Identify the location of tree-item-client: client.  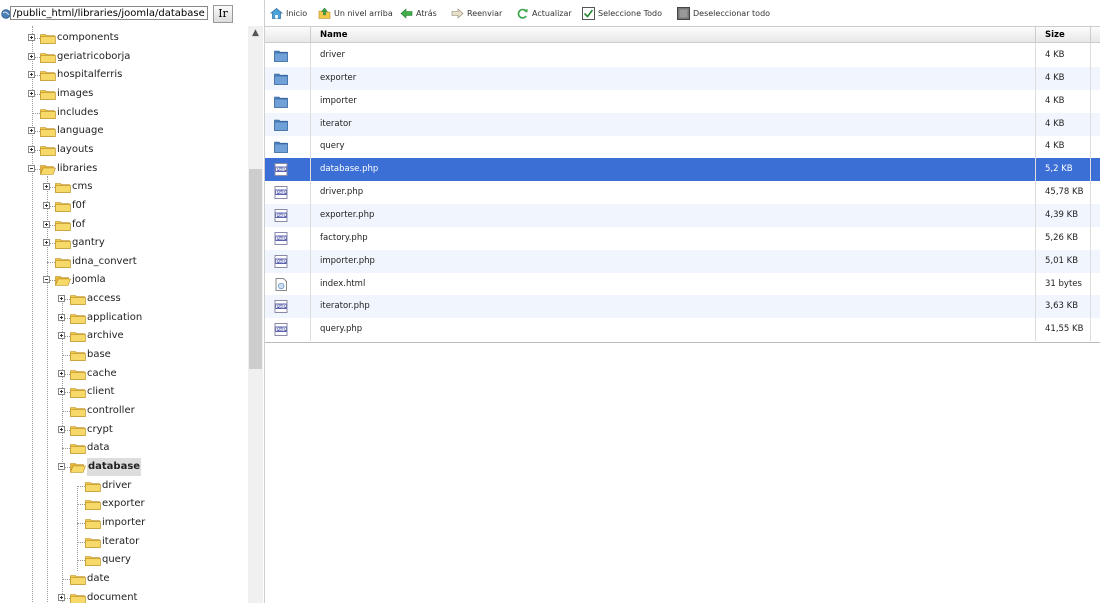
(124, 392).